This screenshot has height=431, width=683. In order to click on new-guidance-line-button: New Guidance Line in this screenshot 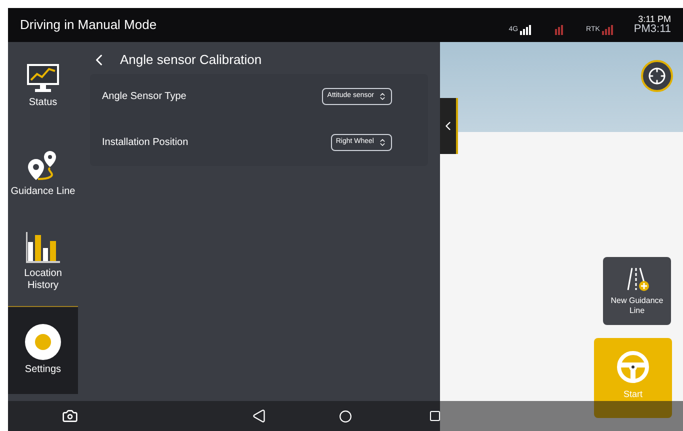, I will do `click(637, 291)`.